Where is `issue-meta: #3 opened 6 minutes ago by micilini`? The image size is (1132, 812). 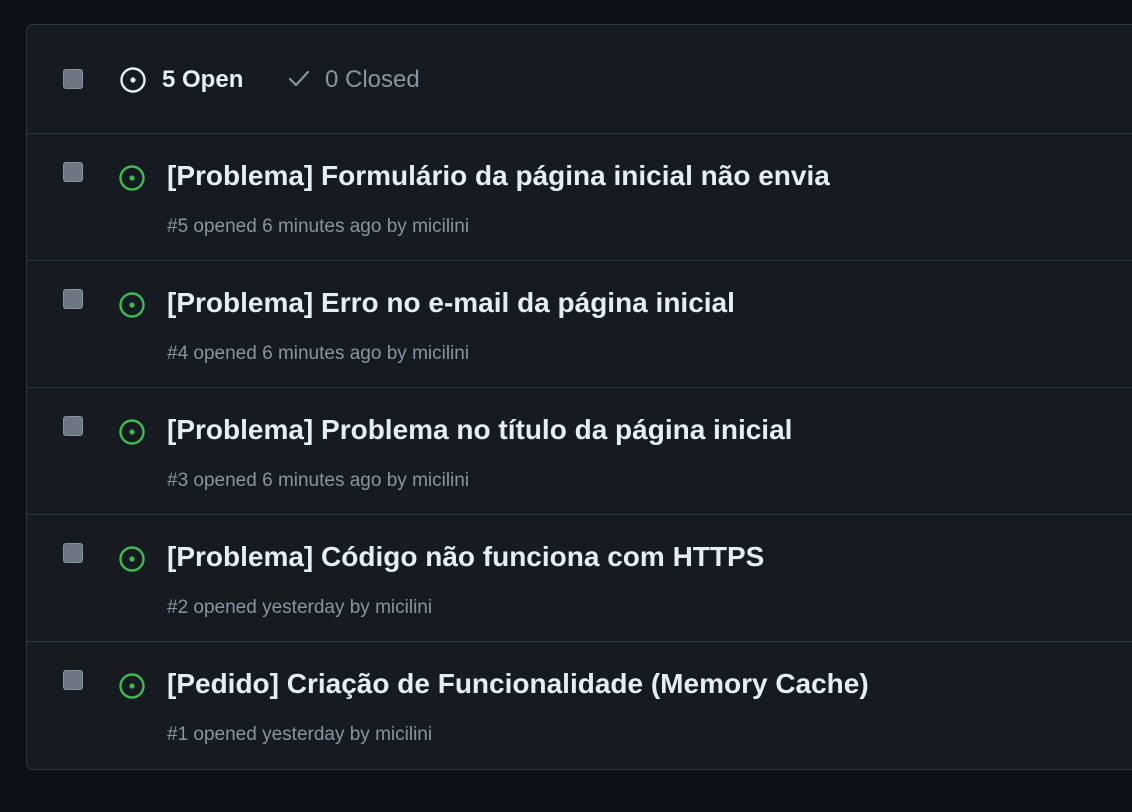
issue-meta: #3 opened 6 minutes ago by micilini is located at coordinates (318, 480).